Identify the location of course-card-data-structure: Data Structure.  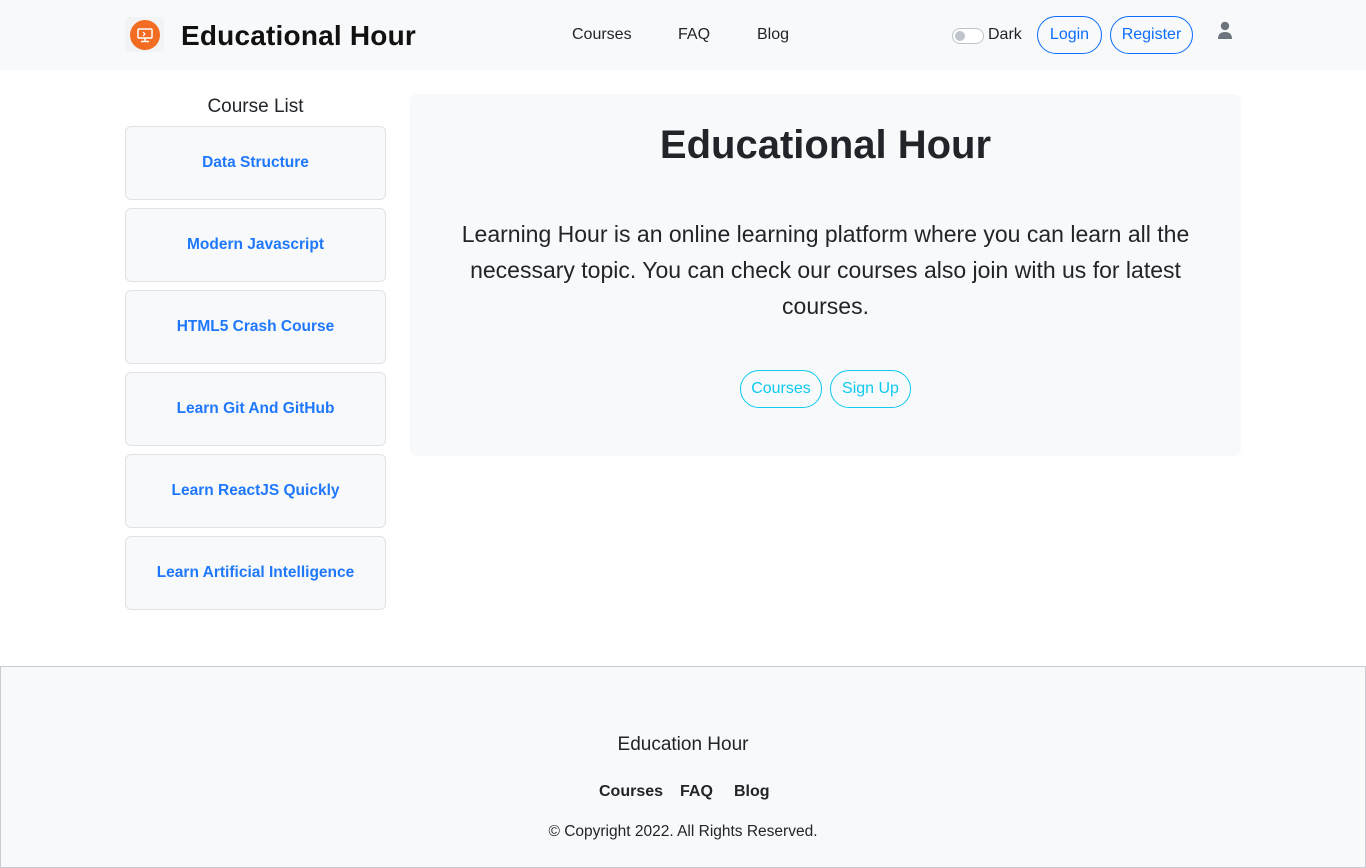
(255, 163).